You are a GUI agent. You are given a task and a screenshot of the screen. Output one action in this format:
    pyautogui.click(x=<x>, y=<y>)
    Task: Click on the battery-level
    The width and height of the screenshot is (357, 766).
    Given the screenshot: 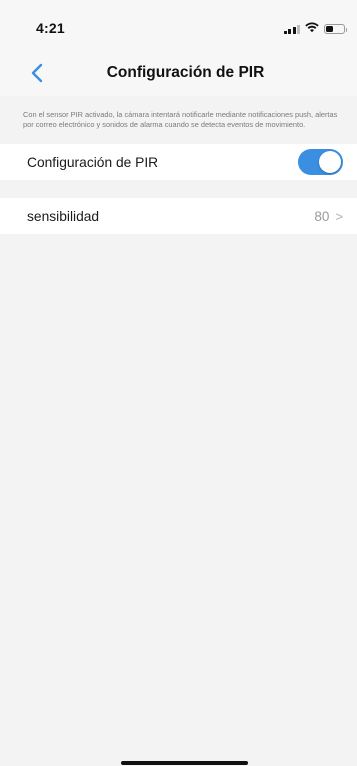 What is the action you would take?
    pyautogui.click(x=329, y=29)
    